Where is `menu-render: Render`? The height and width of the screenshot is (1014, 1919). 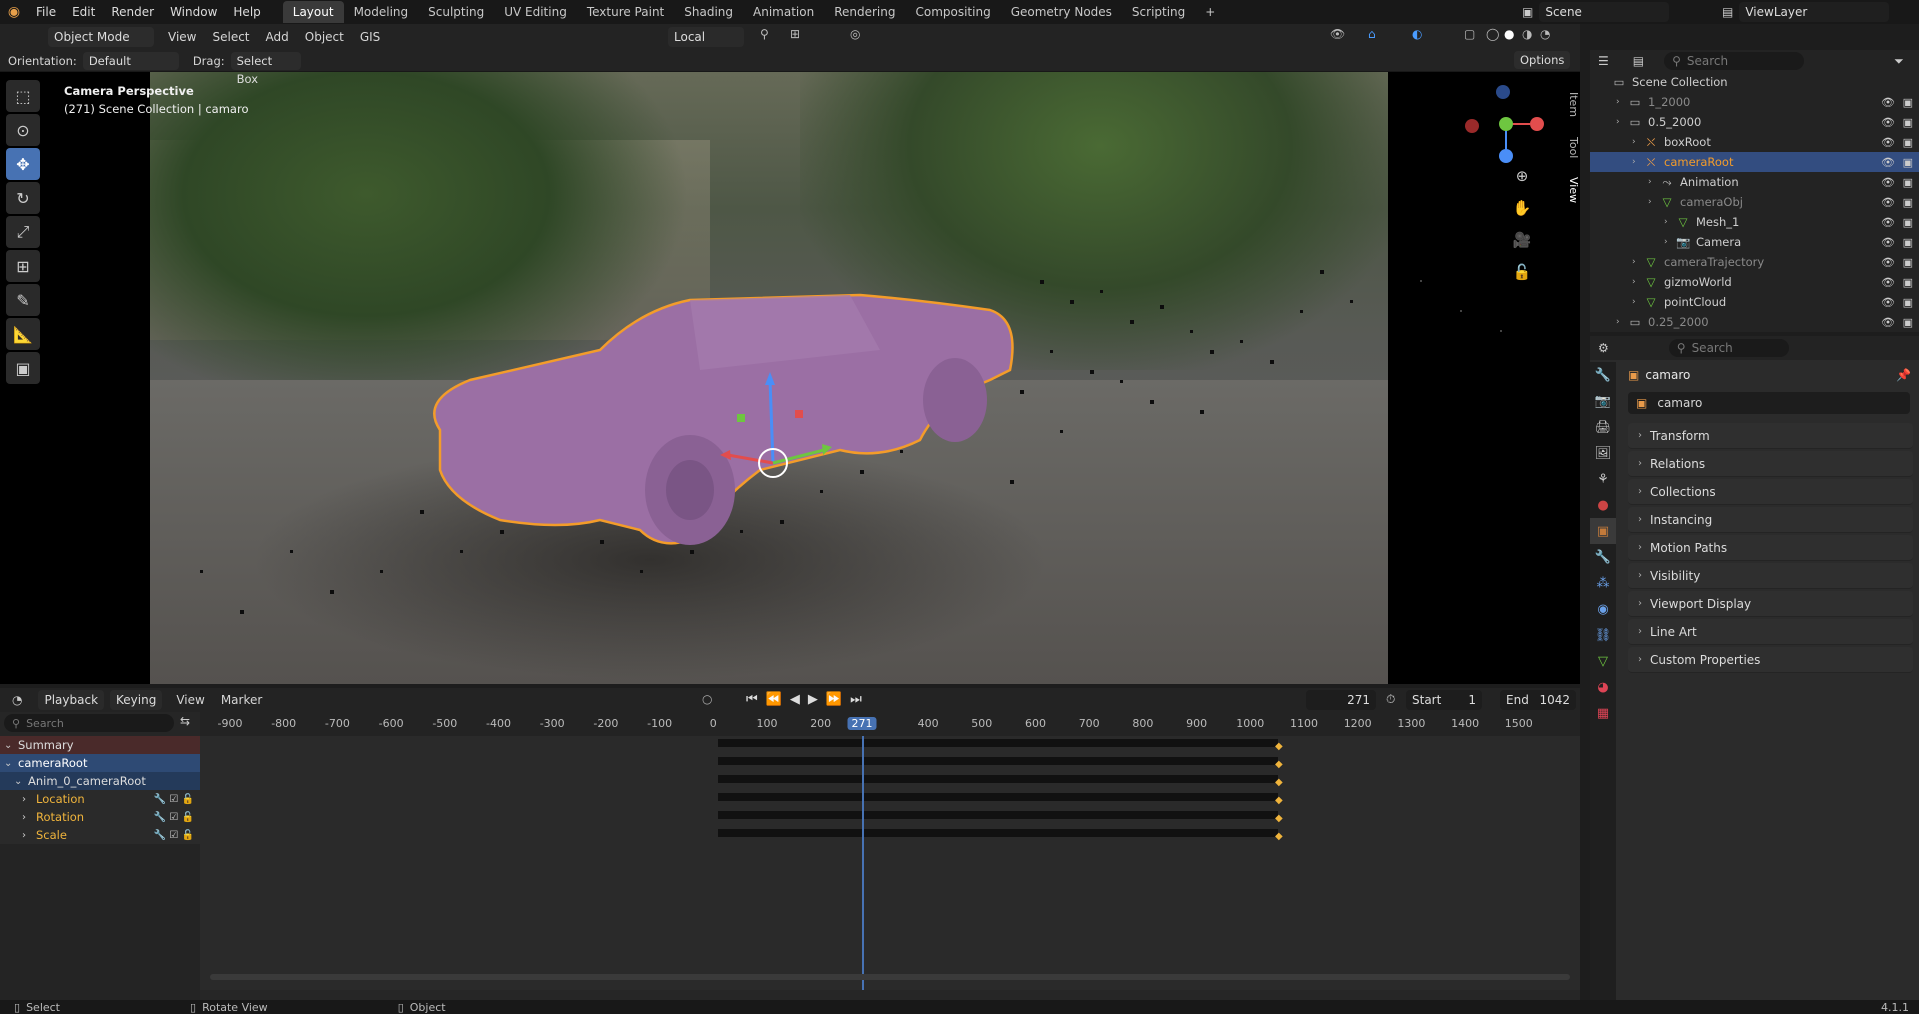
menu-render: Render is located at coordinates (132, 12).